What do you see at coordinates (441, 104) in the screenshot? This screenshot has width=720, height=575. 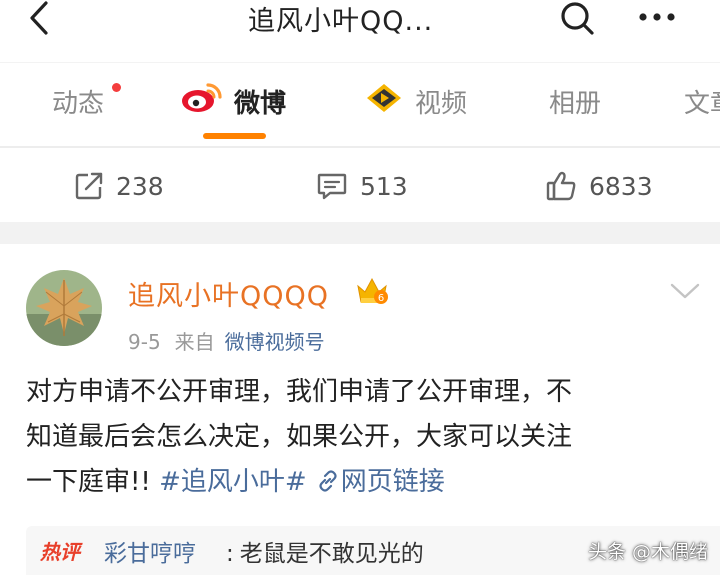 I see `tab-label: 视频` at bounding box center [441, 104].